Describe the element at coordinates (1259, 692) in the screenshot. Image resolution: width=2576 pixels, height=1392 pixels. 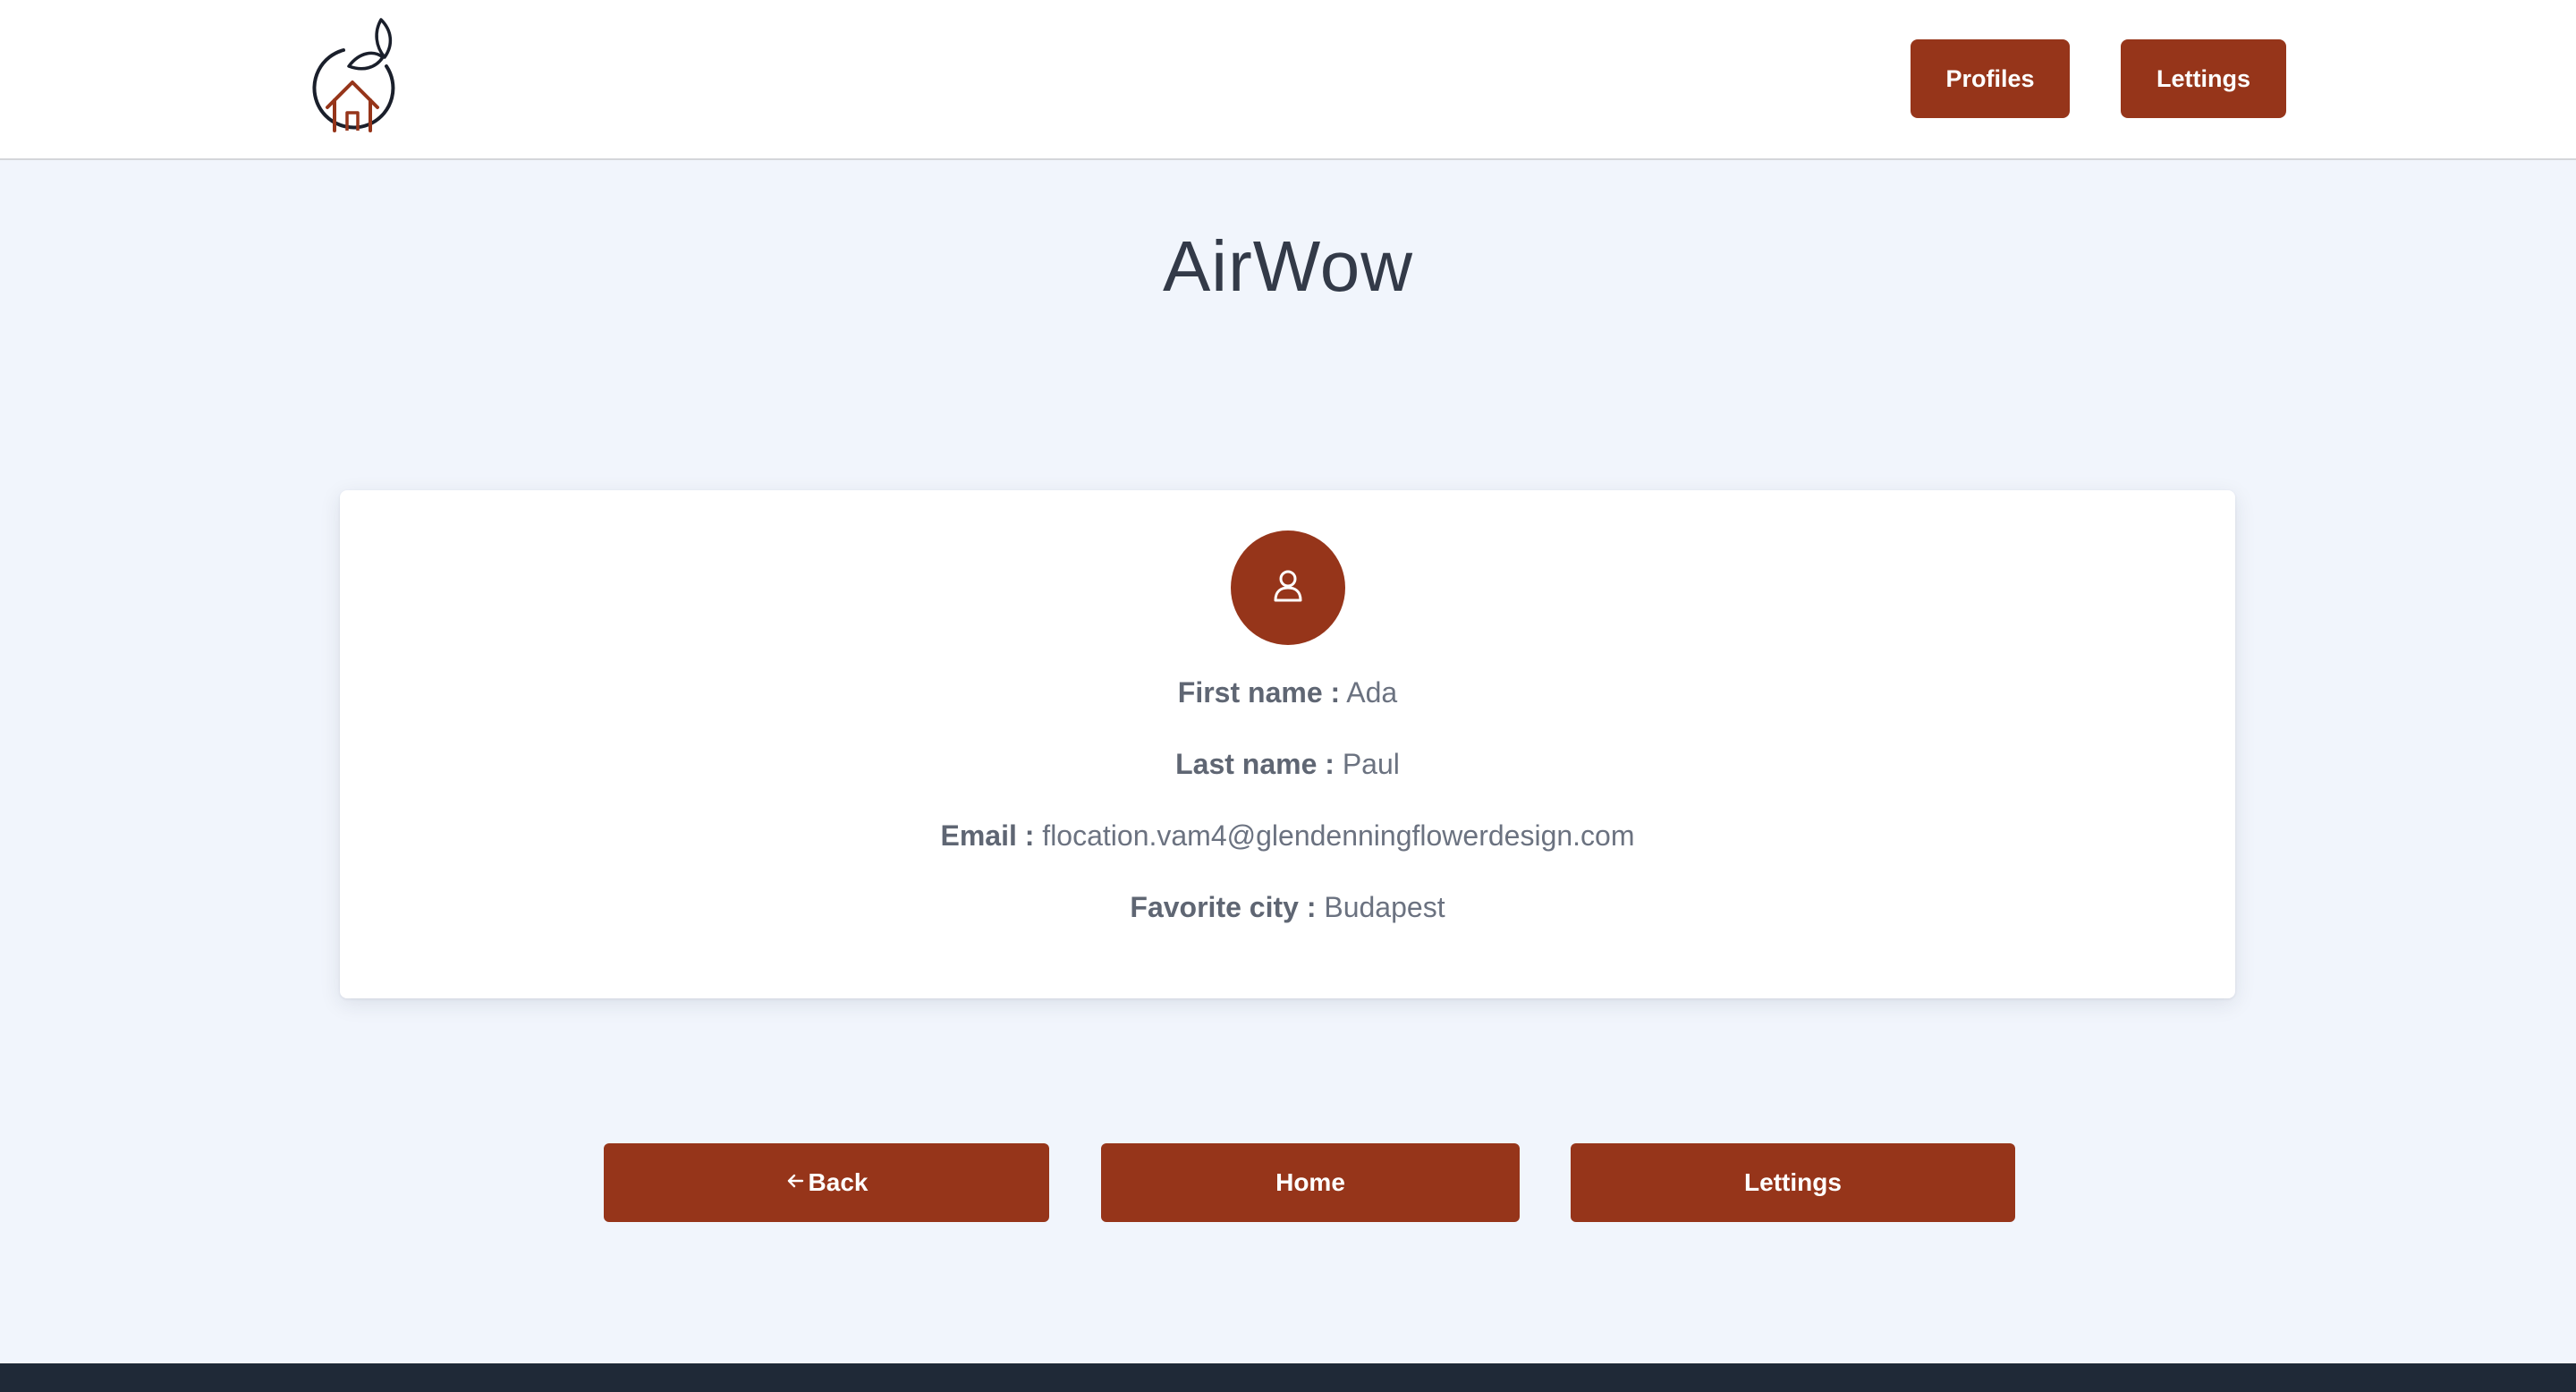
I see `first-name-label: First name :` at that location.